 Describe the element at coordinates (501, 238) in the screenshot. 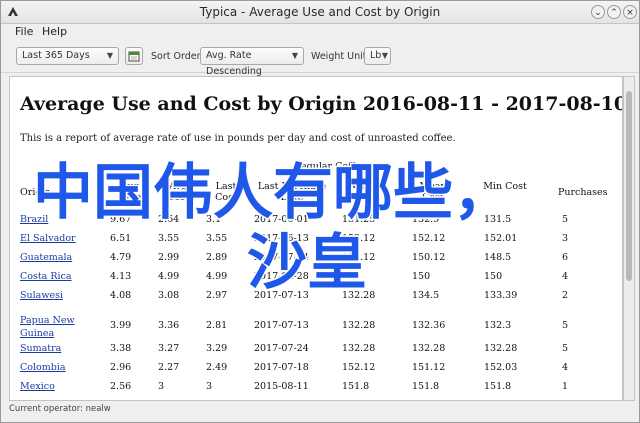

I see `cell-min-cost: 152.01` at that location.